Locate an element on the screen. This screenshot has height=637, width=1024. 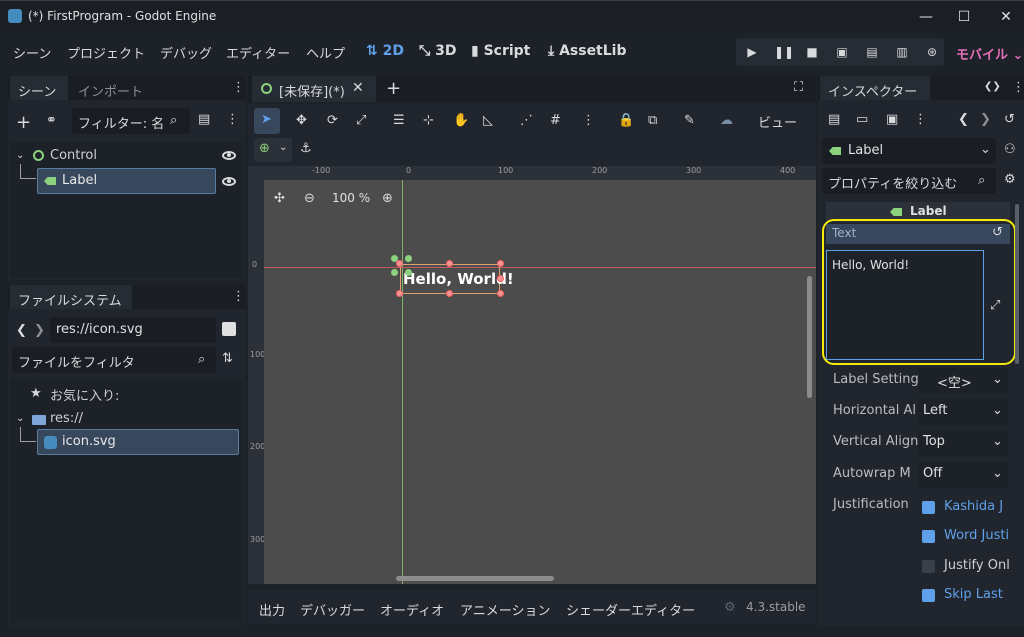
select-tool: ➤ is located at coordinates (267, 121).